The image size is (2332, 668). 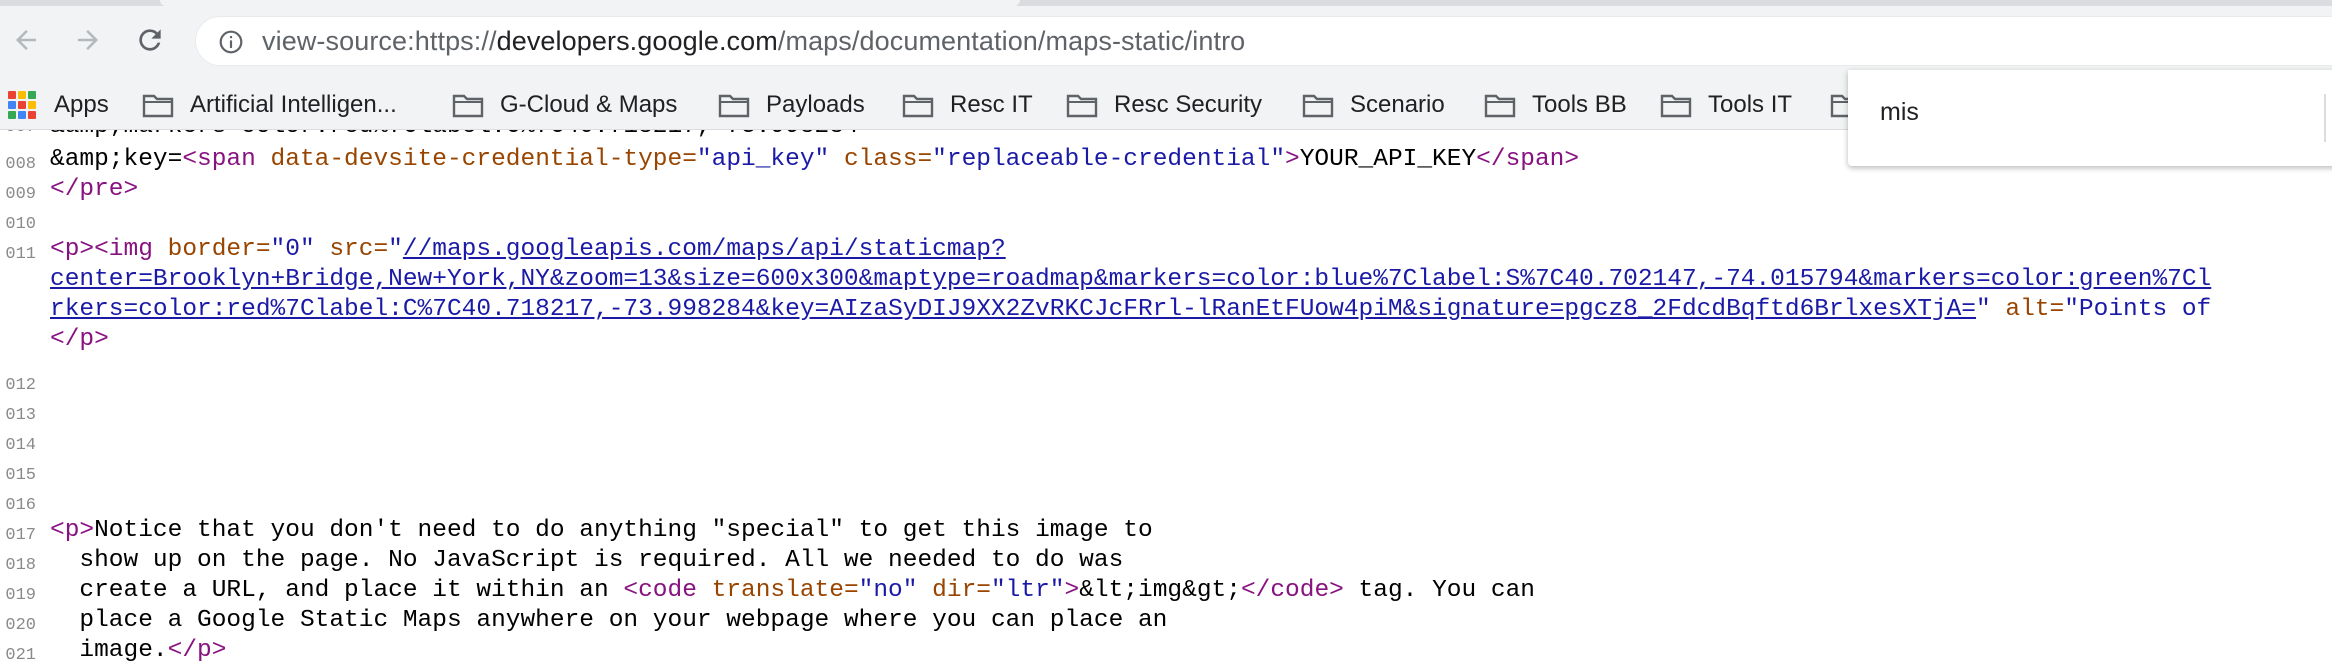 What do you see at coordinates (22, 105) in the screenshot?
I see `apps-grid-icon` at bounding box center [22, 105].